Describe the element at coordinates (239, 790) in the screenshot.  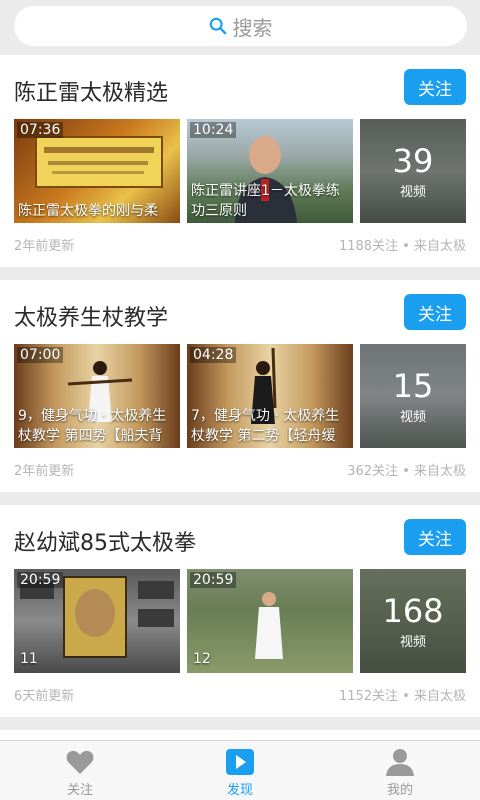
I see `tab-label: 发现` at that location.